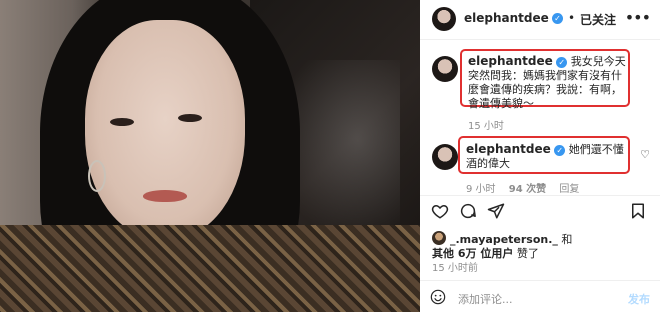 The height and width of the screenshot is (312, 660). I want to click on photo-lips, so click(165, 196).